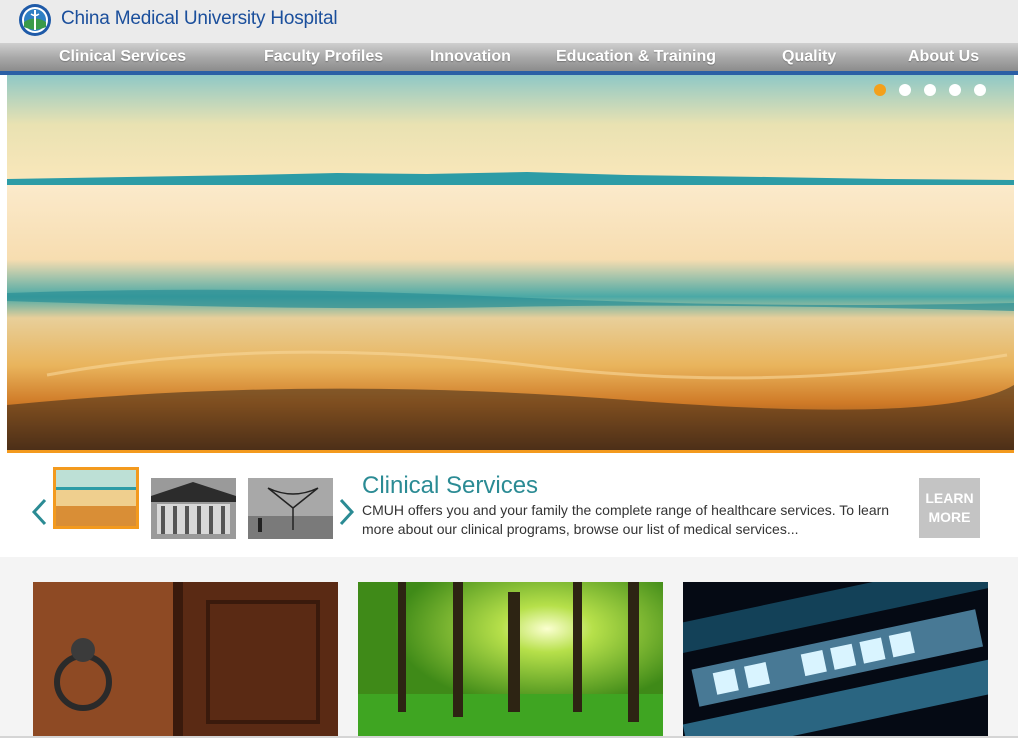  What do you see at coordinates (96, 498) in the screenshot?
I see `thumbnail-seascape` at bounding box center [96, 498].